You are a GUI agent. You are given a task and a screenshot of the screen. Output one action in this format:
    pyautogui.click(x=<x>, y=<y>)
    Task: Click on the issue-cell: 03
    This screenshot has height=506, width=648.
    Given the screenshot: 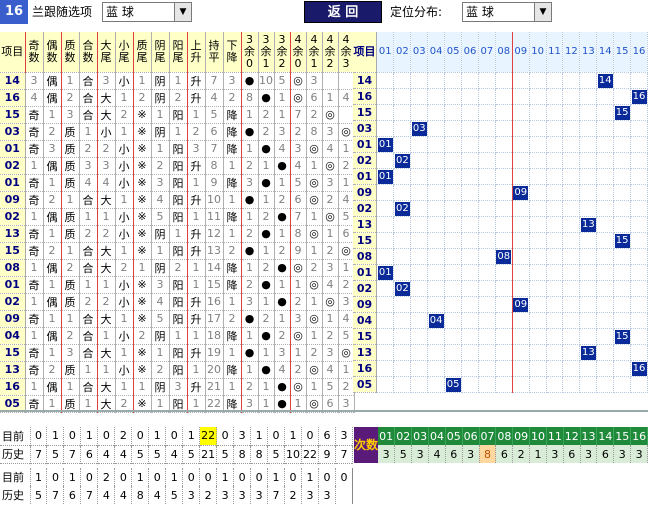 What is the action you would take?
    pyautogui.click(x=365, y=128)
    